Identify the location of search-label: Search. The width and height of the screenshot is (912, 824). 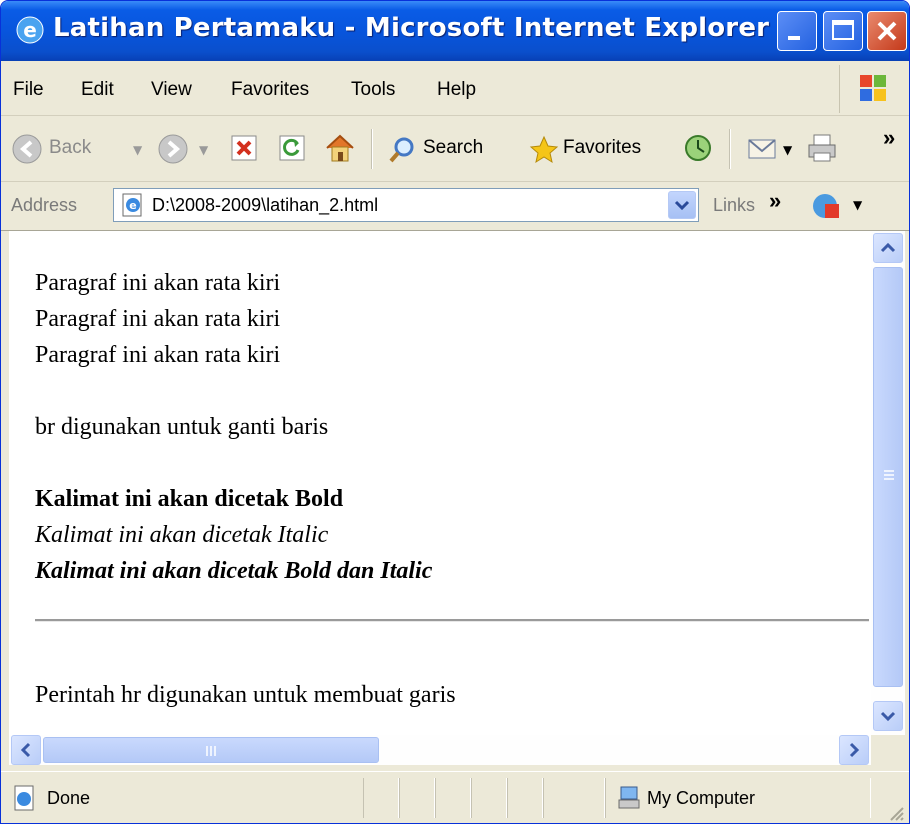
(453, 147).